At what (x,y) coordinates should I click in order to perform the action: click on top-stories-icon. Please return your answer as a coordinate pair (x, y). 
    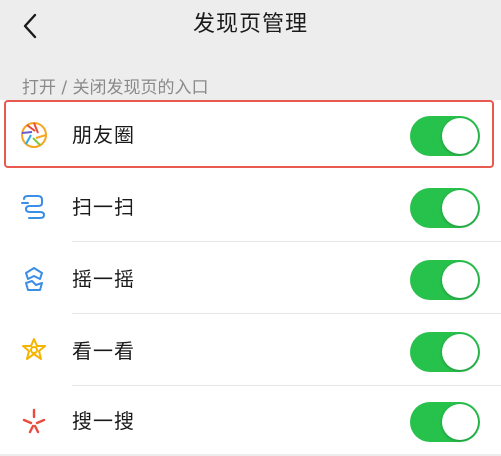
    Looking at the image, I should click on (34, 349).